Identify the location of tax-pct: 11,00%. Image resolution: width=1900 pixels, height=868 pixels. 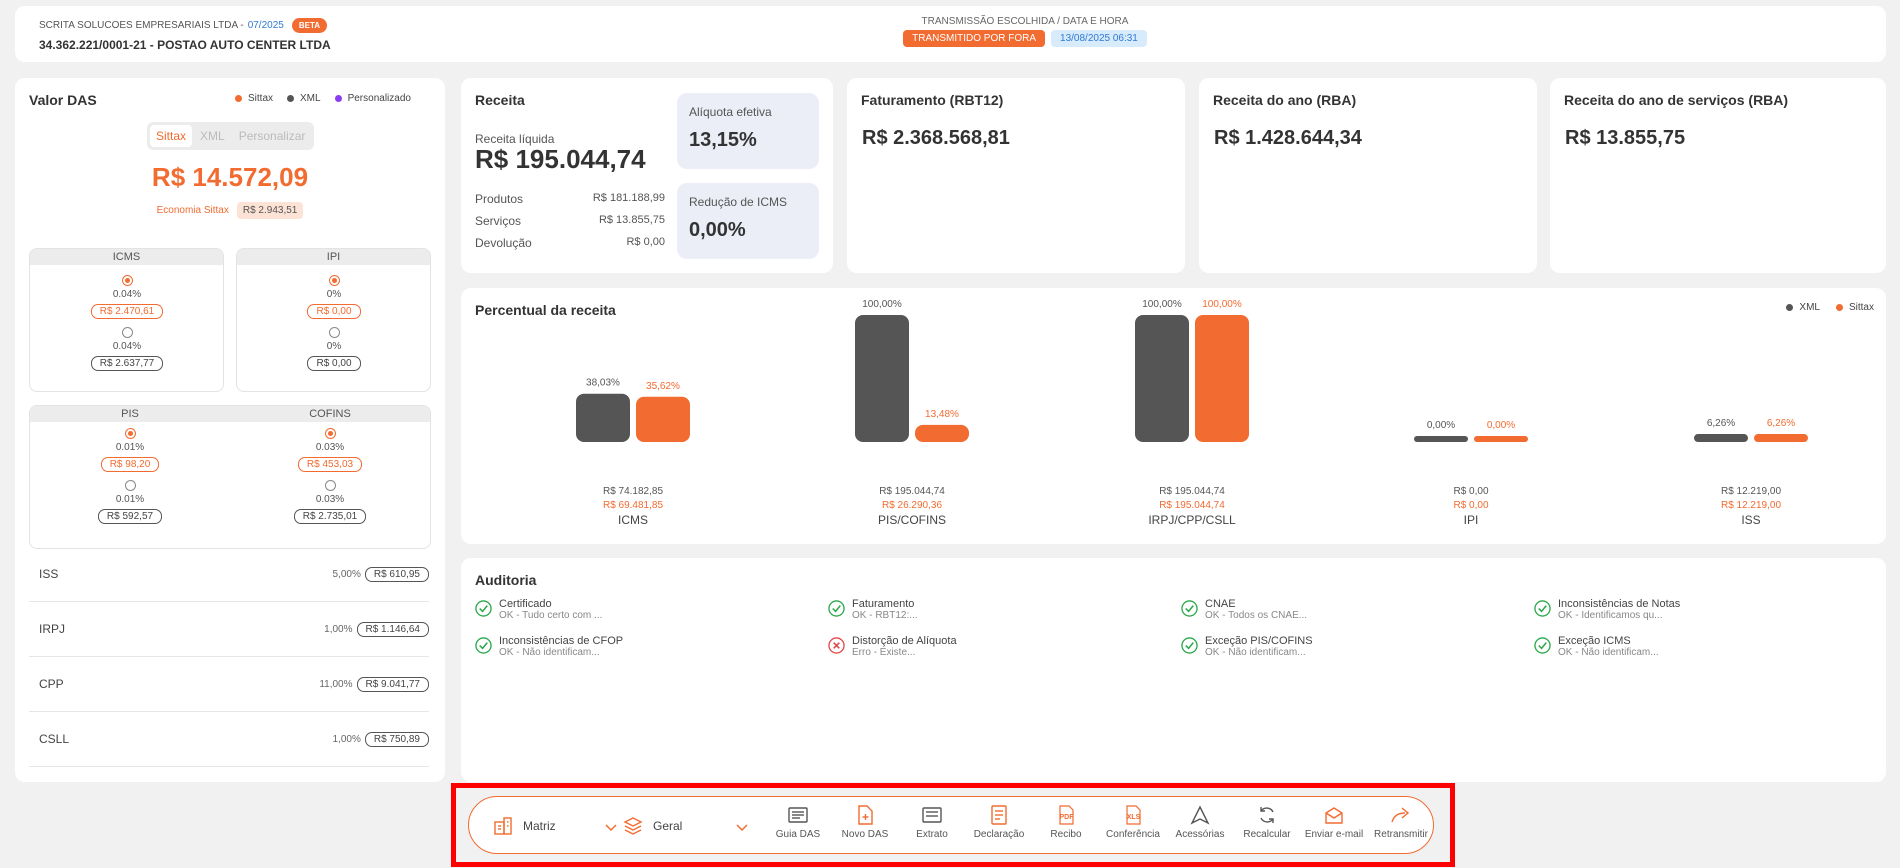
(336, 684).